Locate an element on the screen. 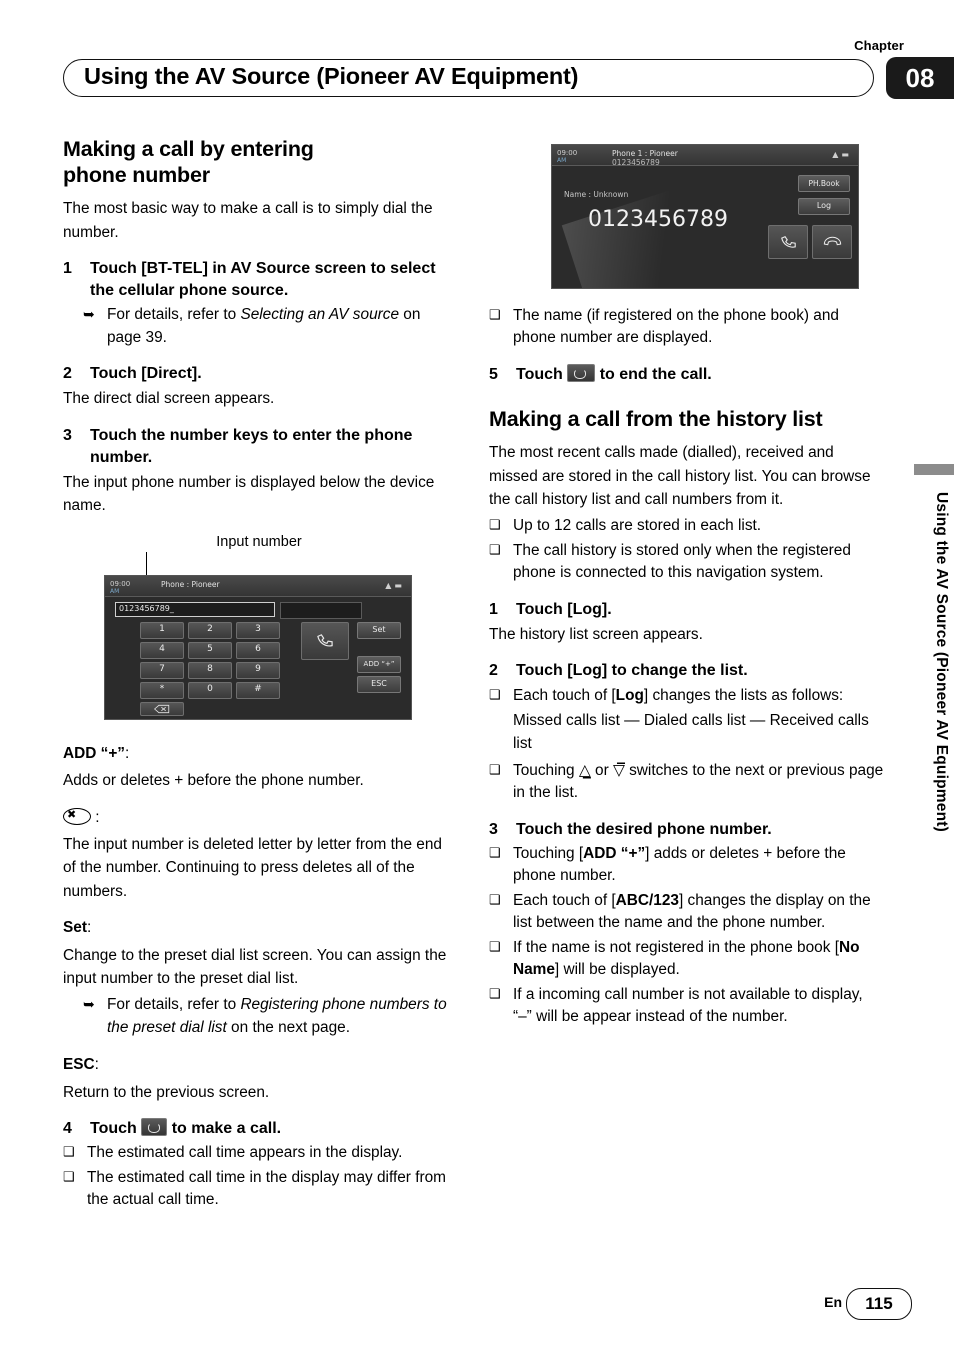  step-5-number: 5 is located at coordinates (493, 374).